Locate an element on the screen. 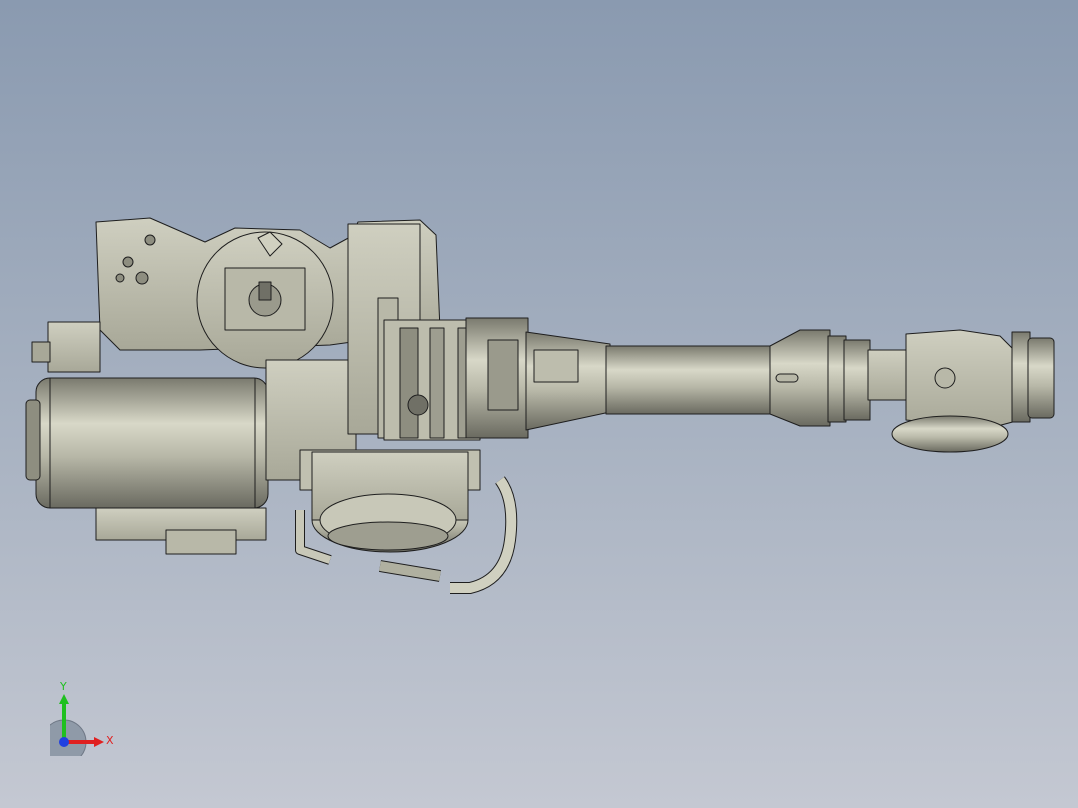 Image resolution: width=1078 pixels, height=808 pixels. arm-tube is located at coordinates (691, 380).